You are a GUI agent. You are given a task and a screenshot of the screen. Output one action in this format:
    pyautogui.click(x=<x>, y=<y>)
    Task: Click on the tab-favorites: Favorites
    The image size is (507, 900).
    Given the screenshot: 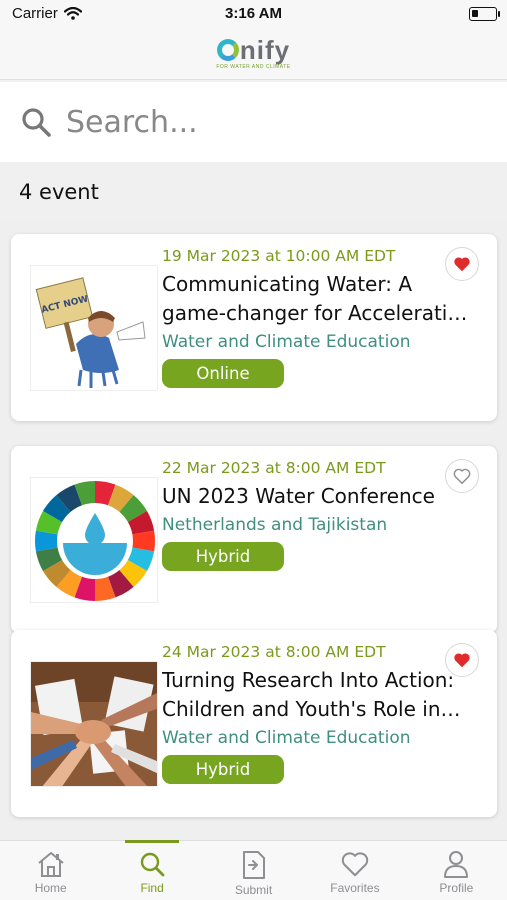 What is the action you would take?
    pyautogui.click(x=354, y=870)
    